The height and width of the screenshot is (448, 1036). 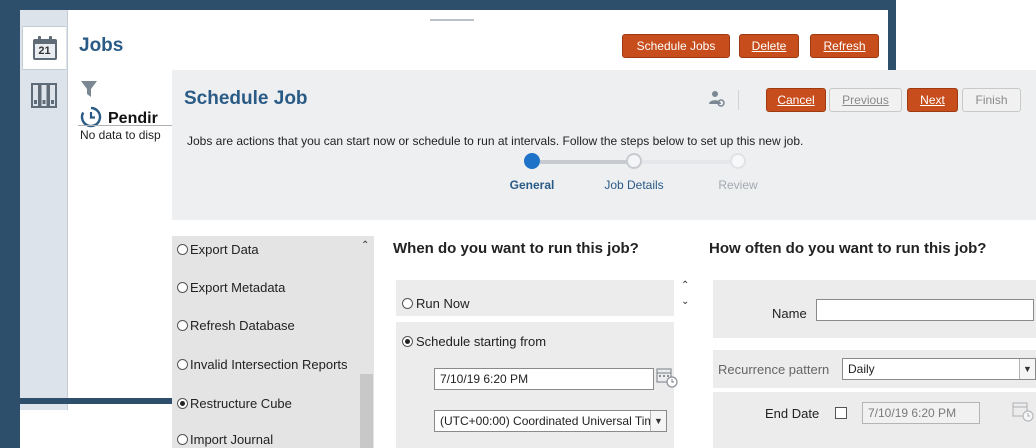 I want to click on next-button: Next, so click(x=932, y=100).